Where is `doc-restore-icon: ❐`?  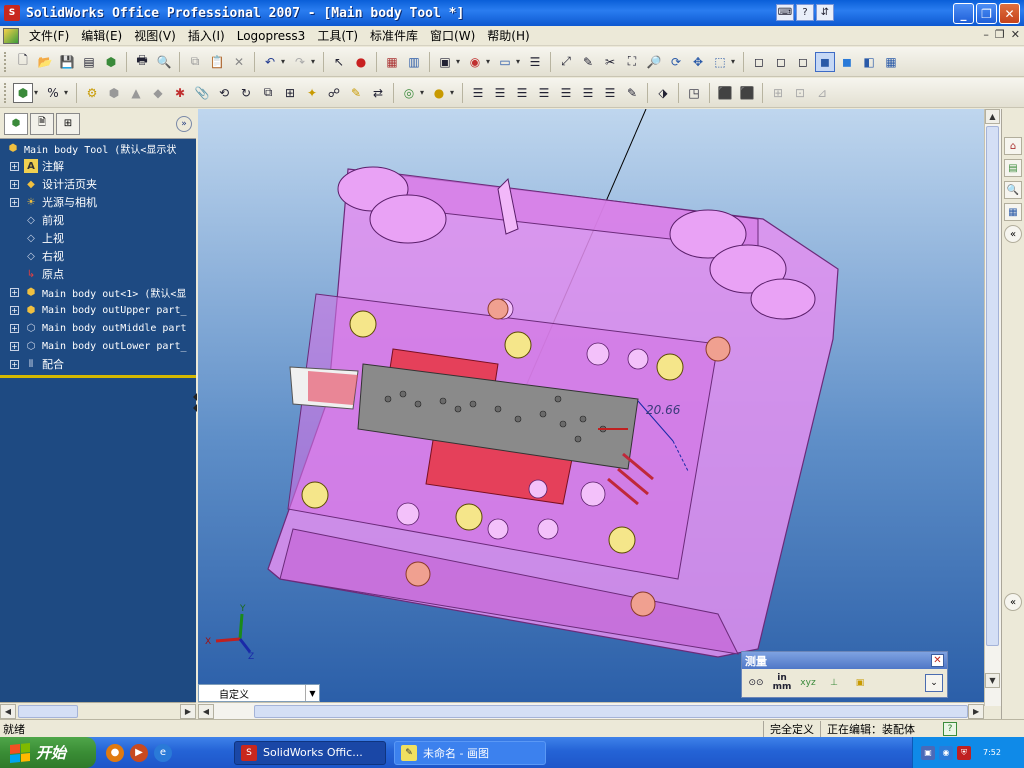 doc-restore-icon: ❐ is located at coordinates (1000, 34).